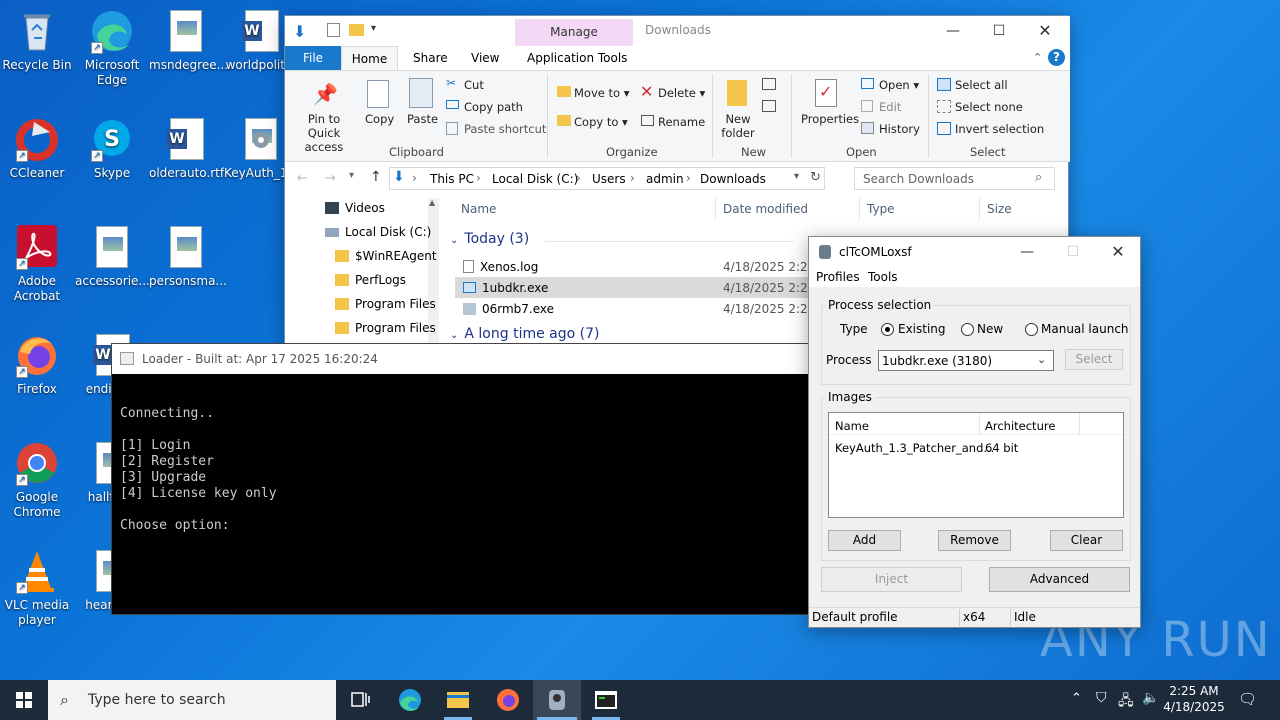 This screenshot has width=1280, height=720. Describe the element at coordinates (966, 360) in the screenshot. I see `process-combobox: 1ubdkr.exe (3180) ⌄` at that location.